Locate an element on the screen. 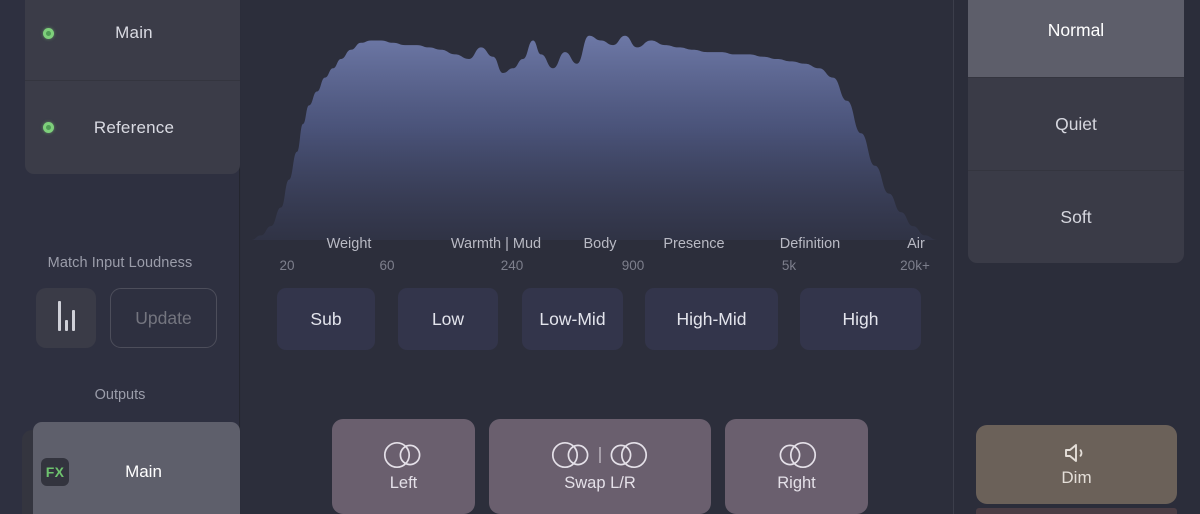 The image size is (1200, 514). venn-swap-icon is located at coordinates (599, 455).